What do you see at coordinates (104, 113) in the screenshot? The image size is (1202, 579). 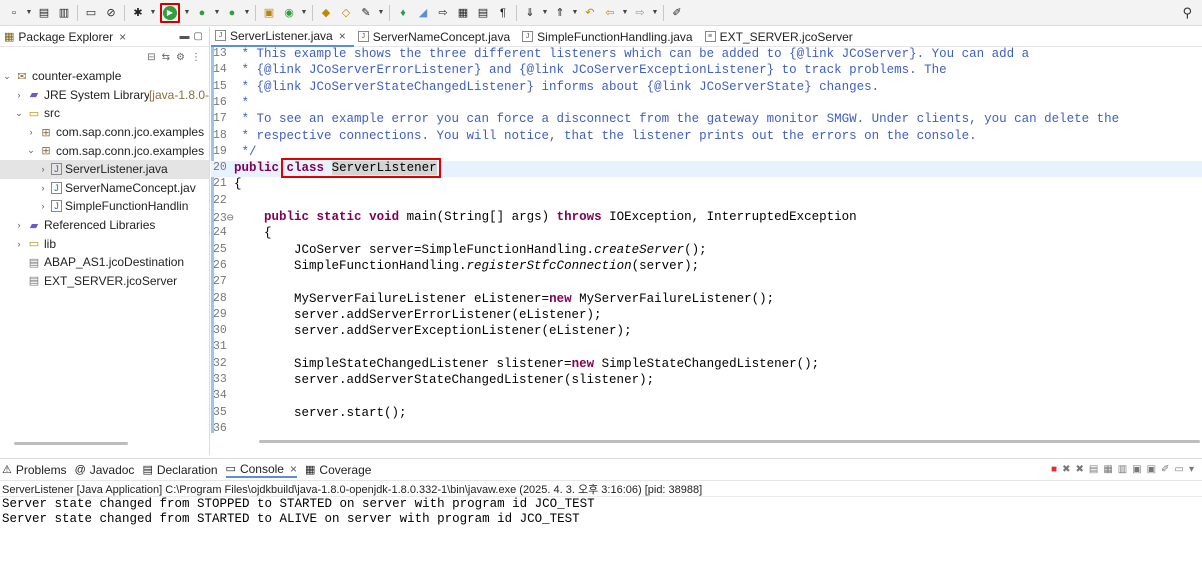 I see `tree-item: ⌄ ▭ src` at bounding box center [104, 113].